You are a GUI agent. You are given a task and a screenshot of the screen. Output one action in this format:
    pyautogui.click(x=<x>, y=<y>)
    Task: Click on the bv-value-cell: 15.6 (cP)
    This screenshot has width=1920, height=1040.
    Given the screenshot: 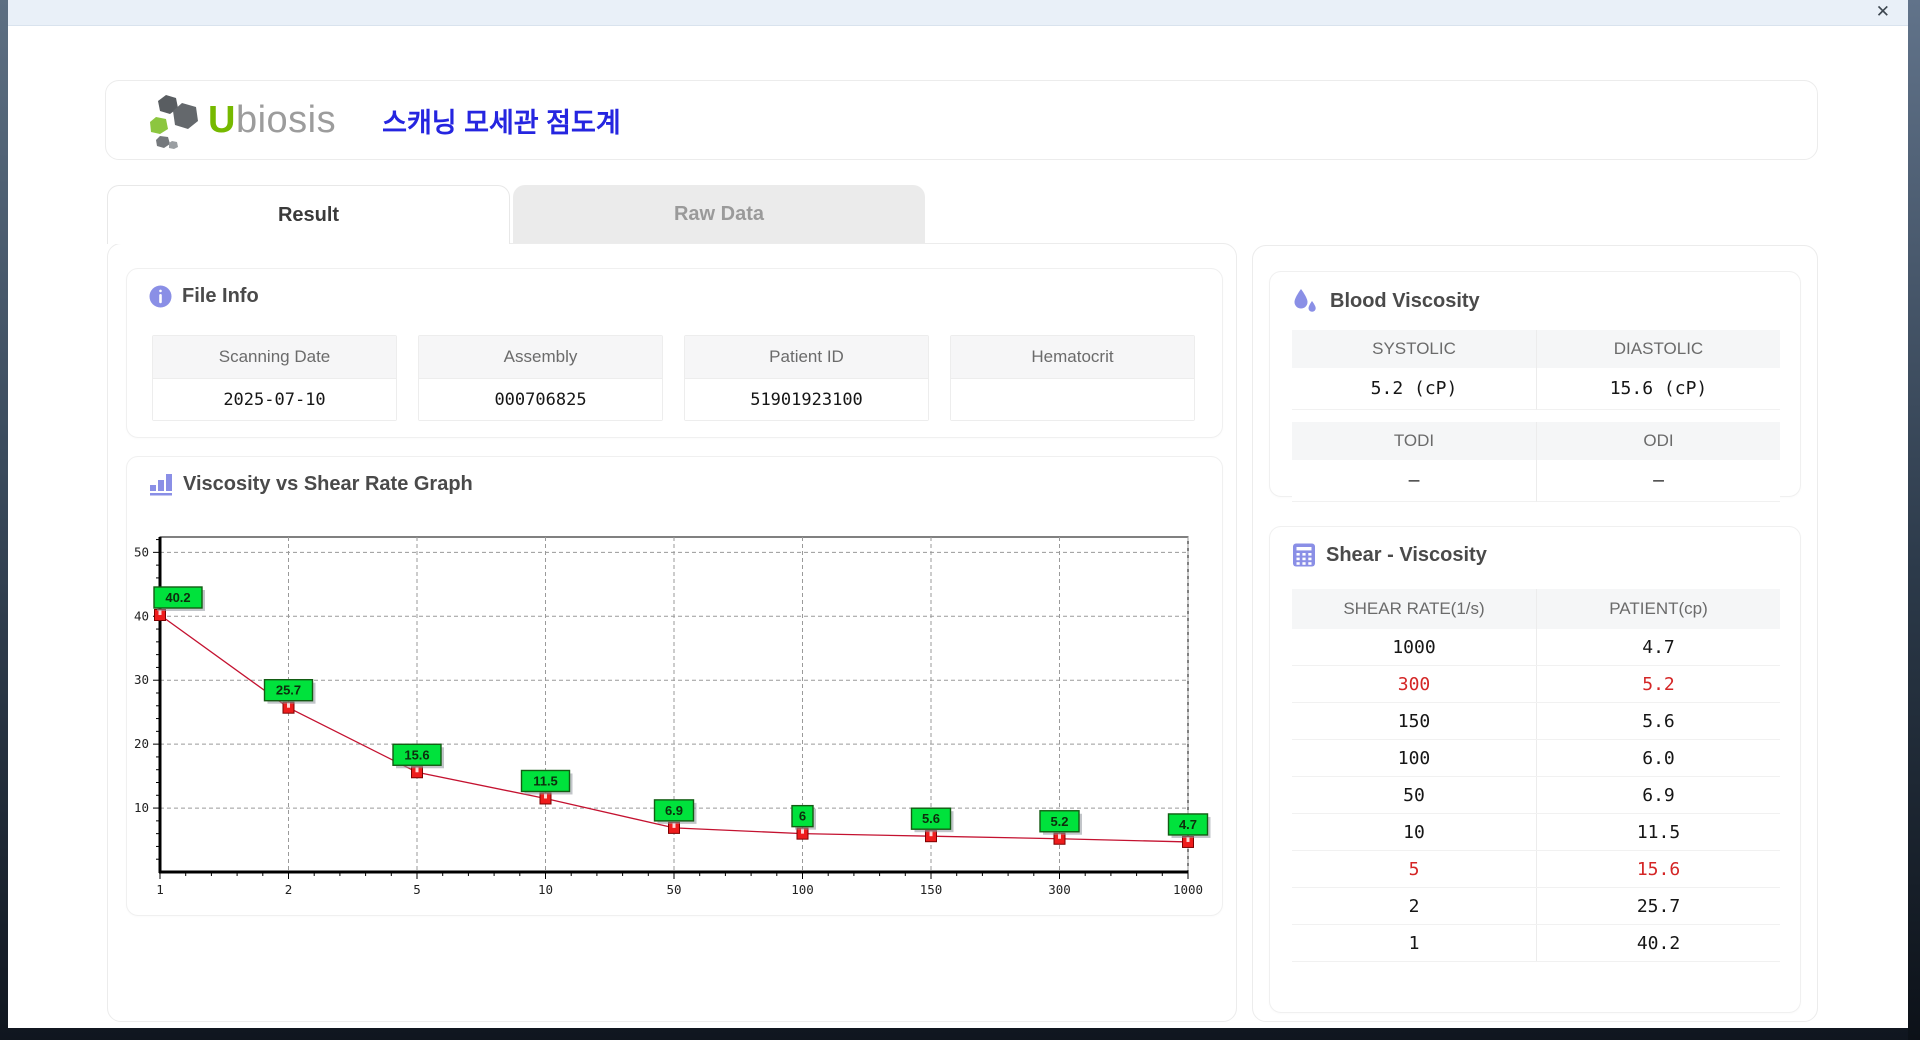 What is the action you would take?
    pyautogui.click(x=1658, y=389)
    